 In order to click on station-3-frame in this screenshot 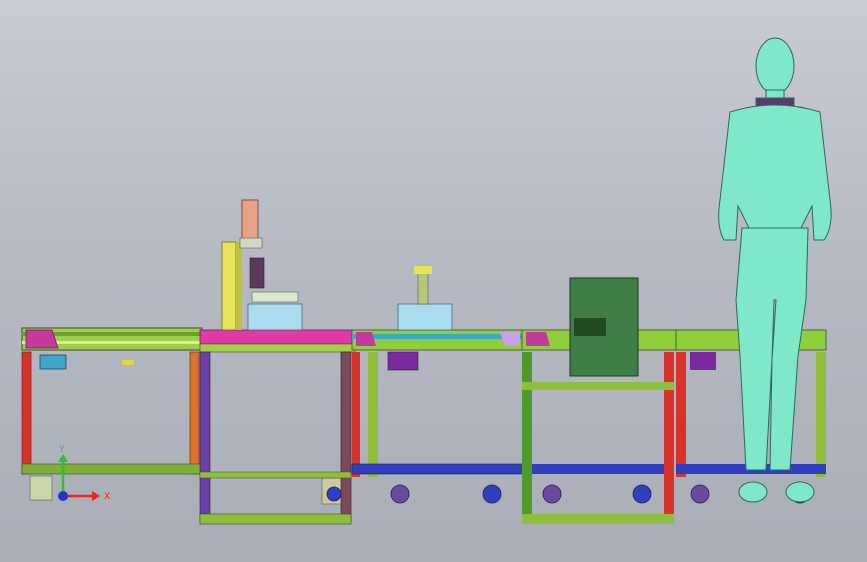, I will do `click(438, 385)`.